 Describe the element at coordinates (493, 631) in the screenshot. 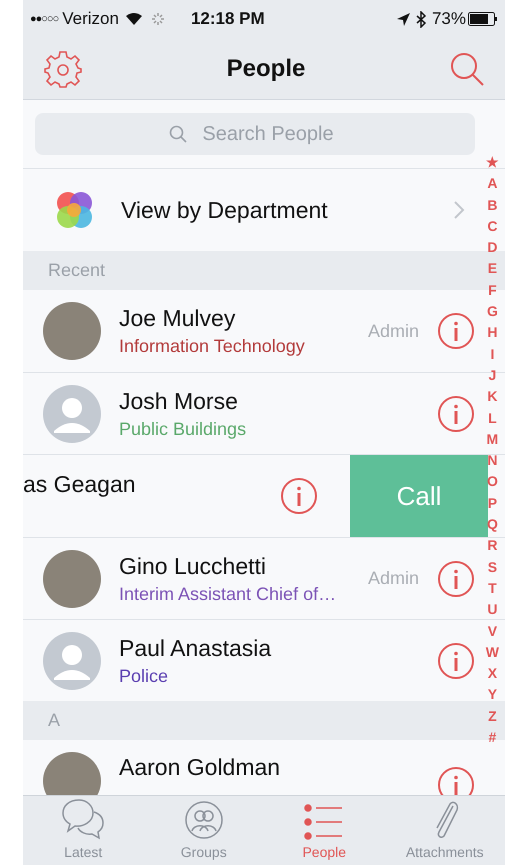

I see `index-letter: V` at that location.